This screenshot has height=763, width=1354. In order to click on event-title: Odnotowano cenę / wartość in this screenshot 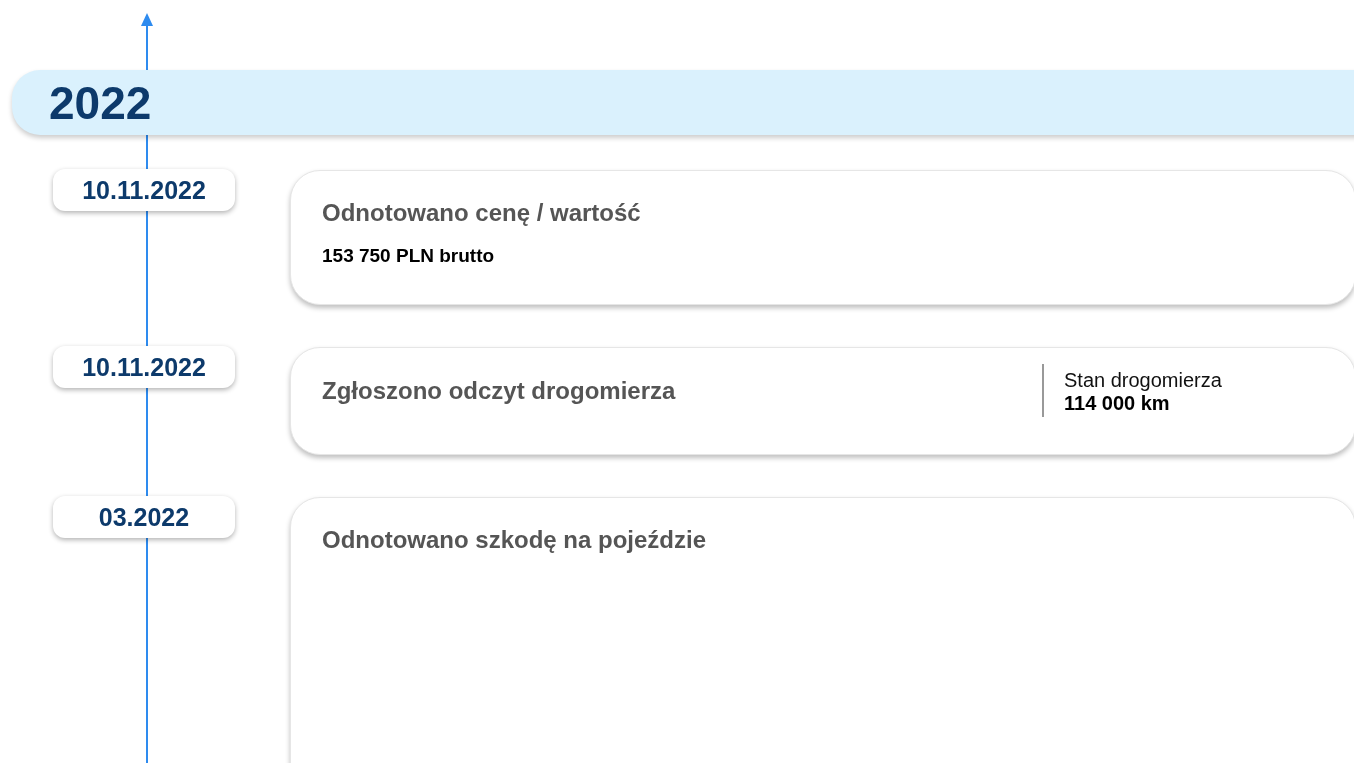, I will do `click(482, 213)`.